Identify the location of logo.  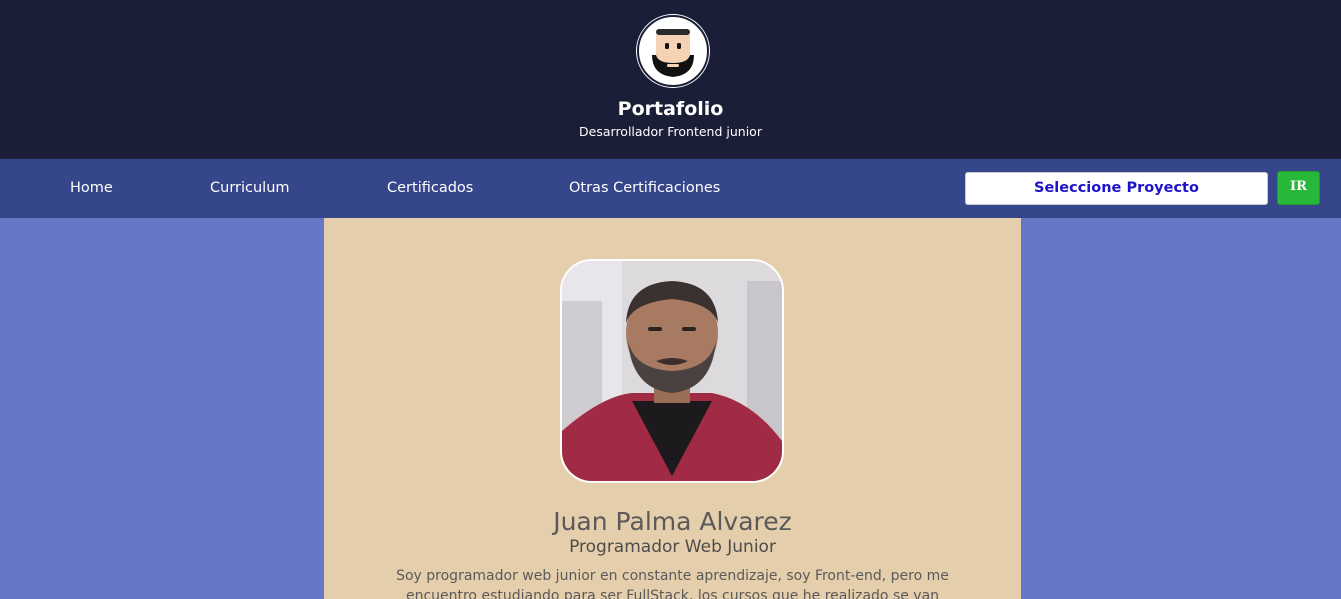
(673, 51).